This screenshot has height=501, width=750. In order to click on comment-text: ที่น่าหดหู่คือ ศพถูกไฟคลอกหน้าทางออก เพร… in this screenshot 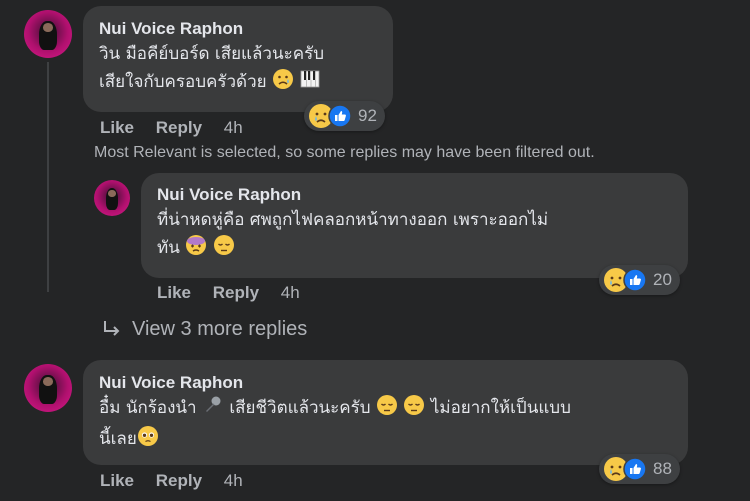, I will do `click(414, 235)`.